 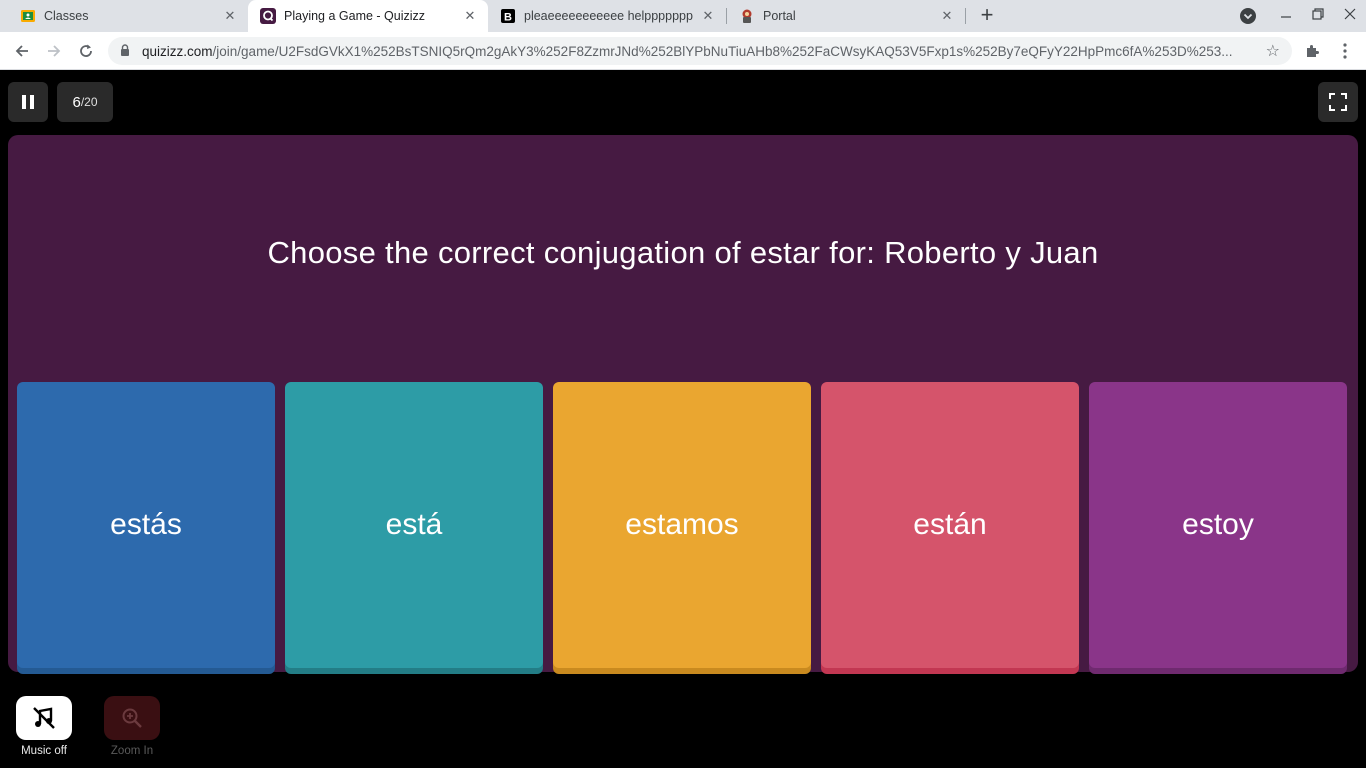 I want to click on back-arrow-icon, so click(x=22, y=51).